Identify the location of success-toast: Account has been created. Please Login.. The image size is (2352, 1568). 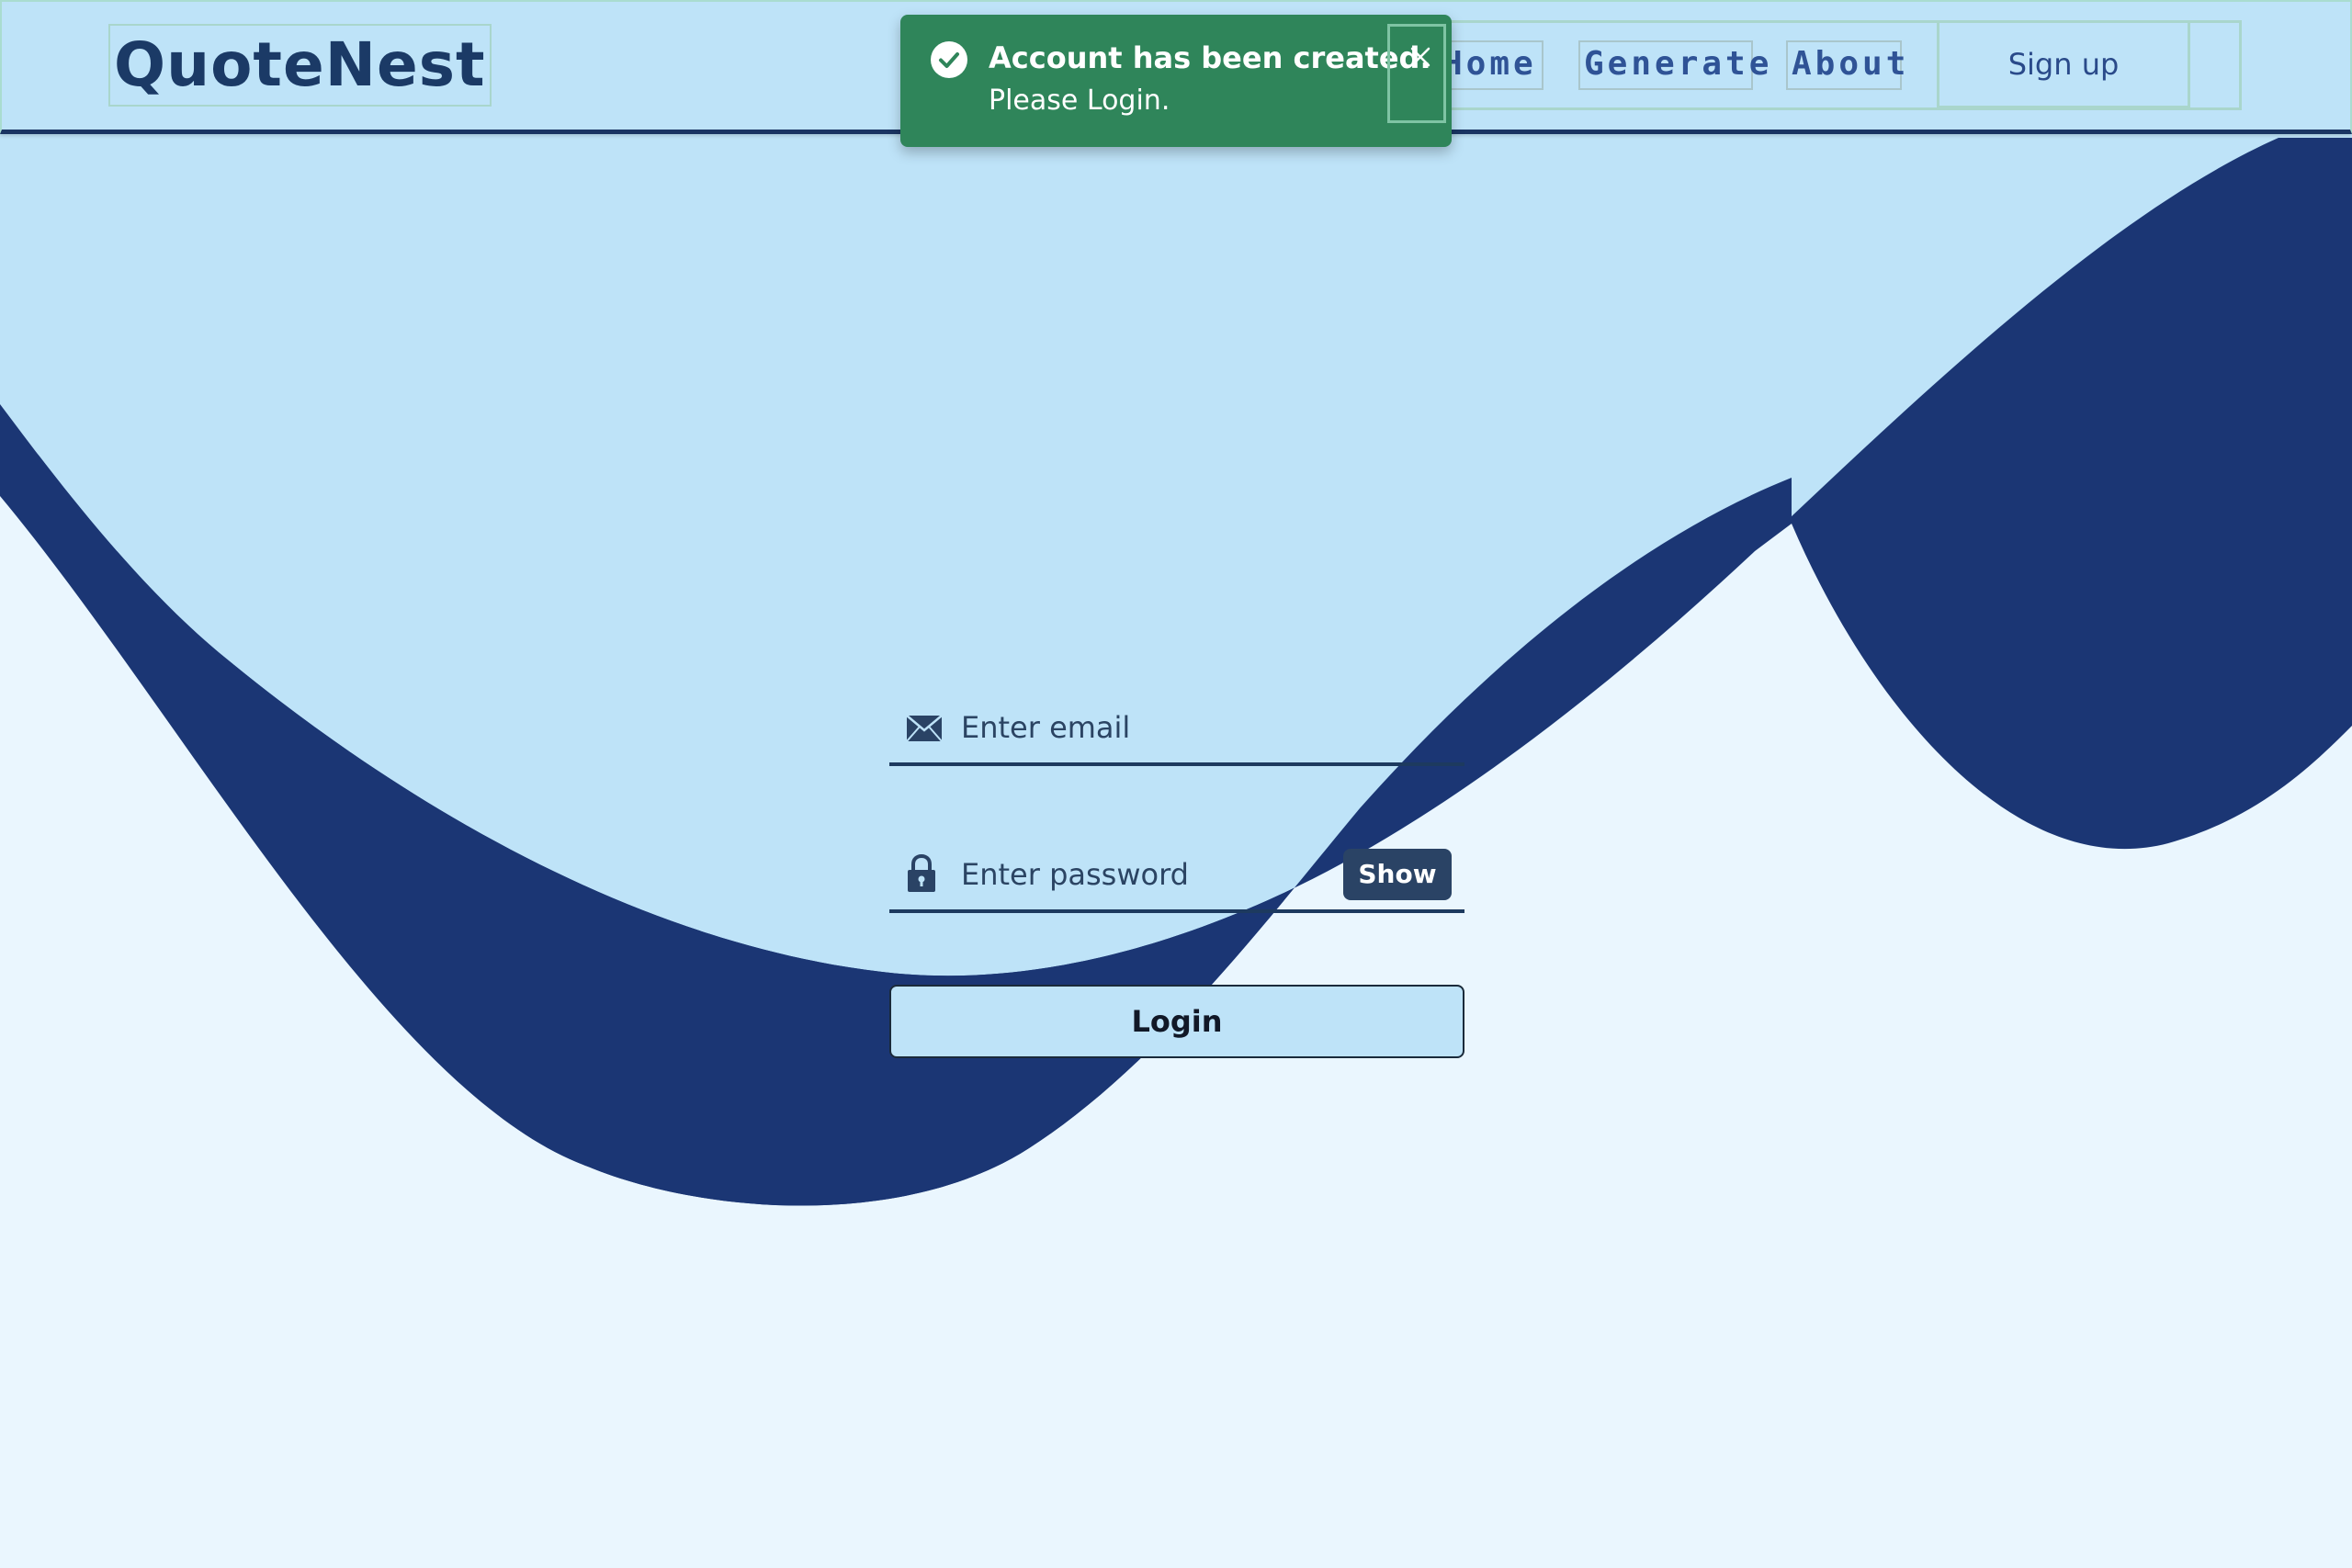
(1176, 81).